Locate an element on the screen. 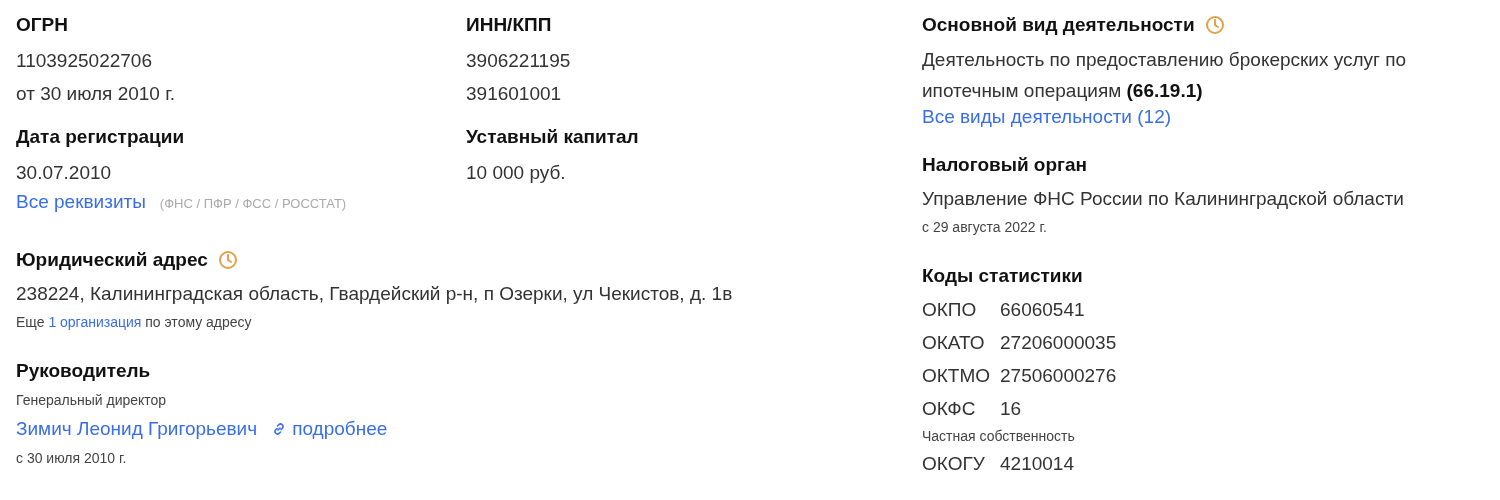  code-value: 27206000035 is located at coordinates (1058, 343).